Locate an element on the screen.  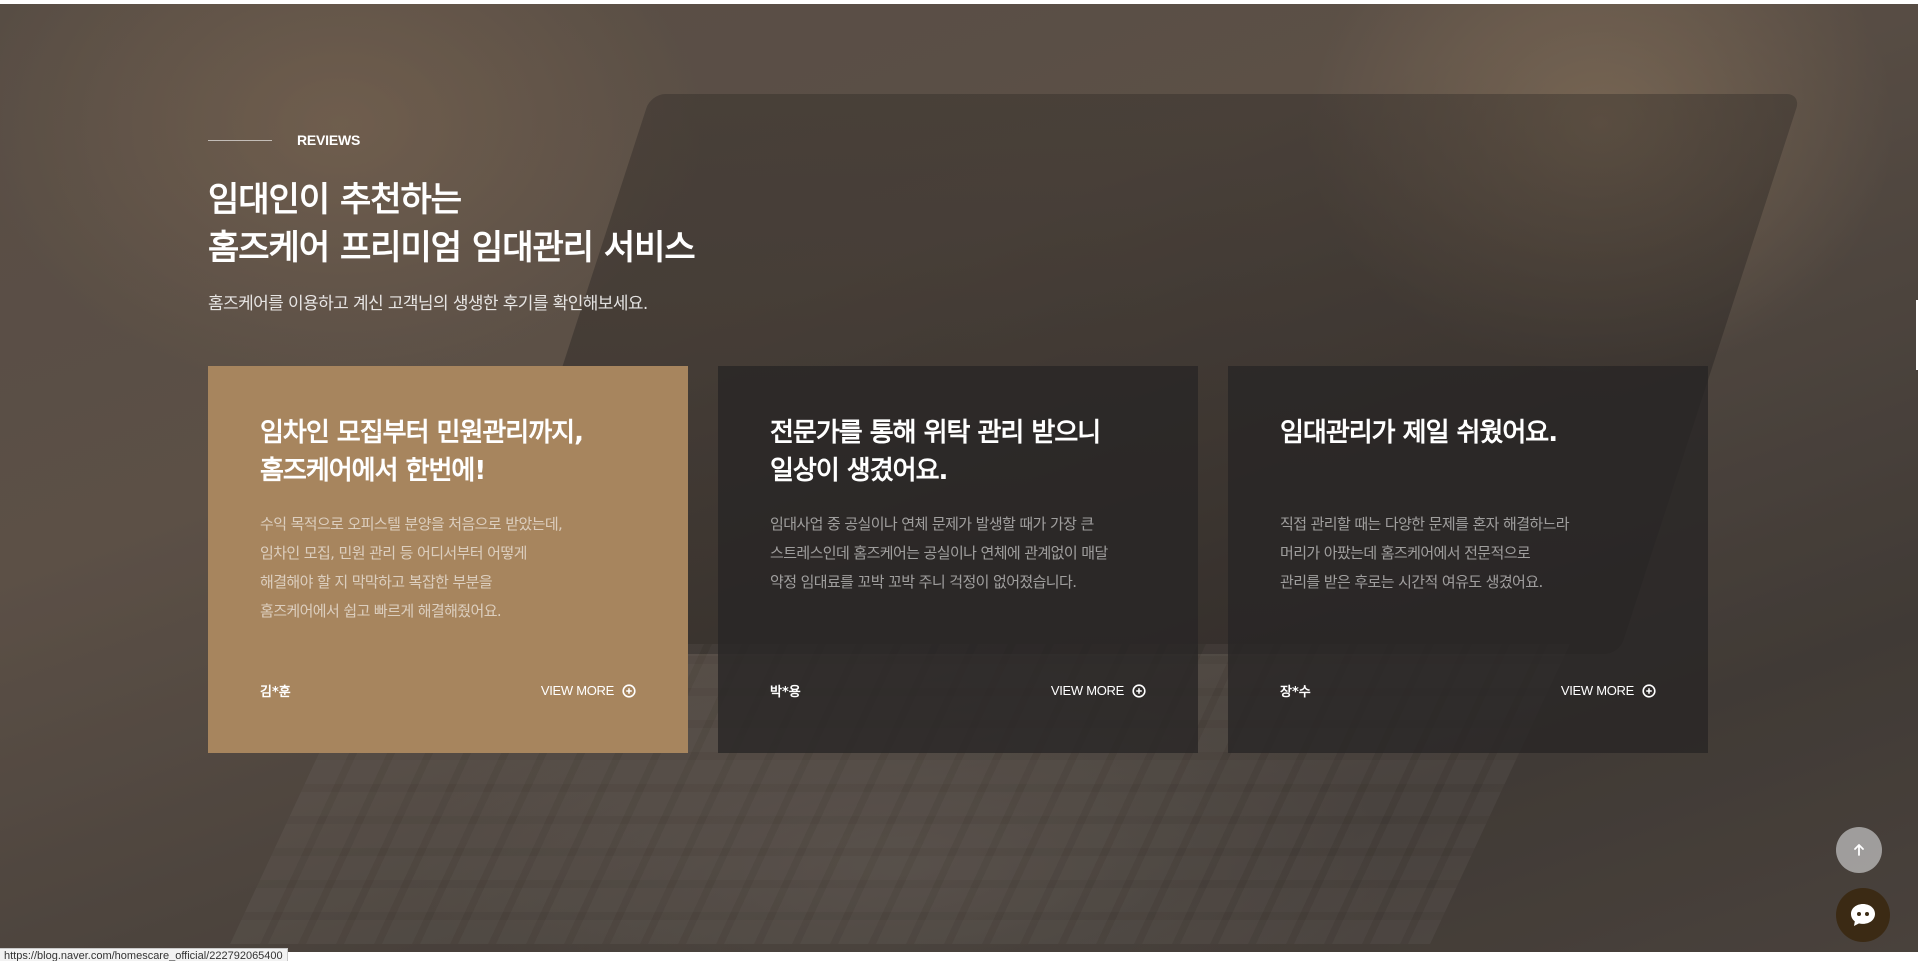
section-title-line1: 임대인이 추천하는 is located at coordinates (335, 200).